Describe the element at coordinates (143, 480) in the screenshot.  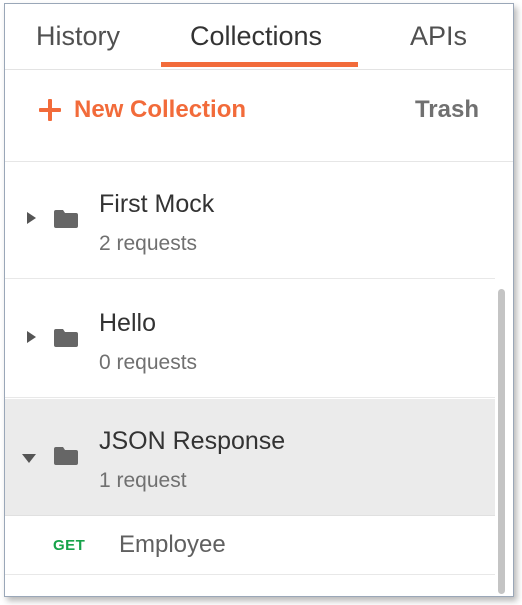
I see `collection-request-count: 1 request` at that location.